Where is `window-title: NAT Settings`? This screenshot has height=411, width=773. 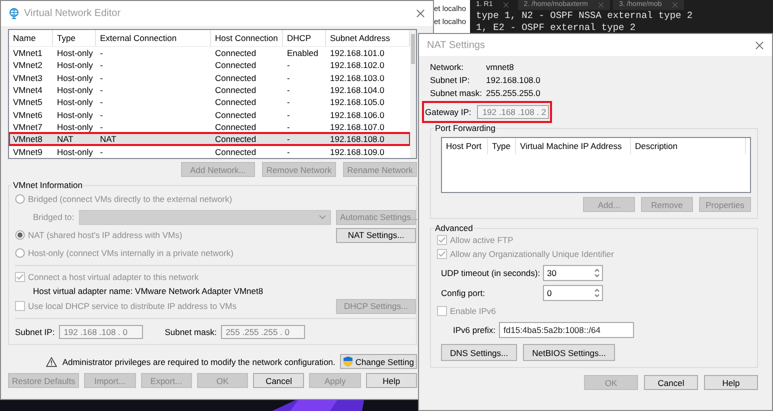 window-title: NAT Settings is located at coordinates (456, 45).